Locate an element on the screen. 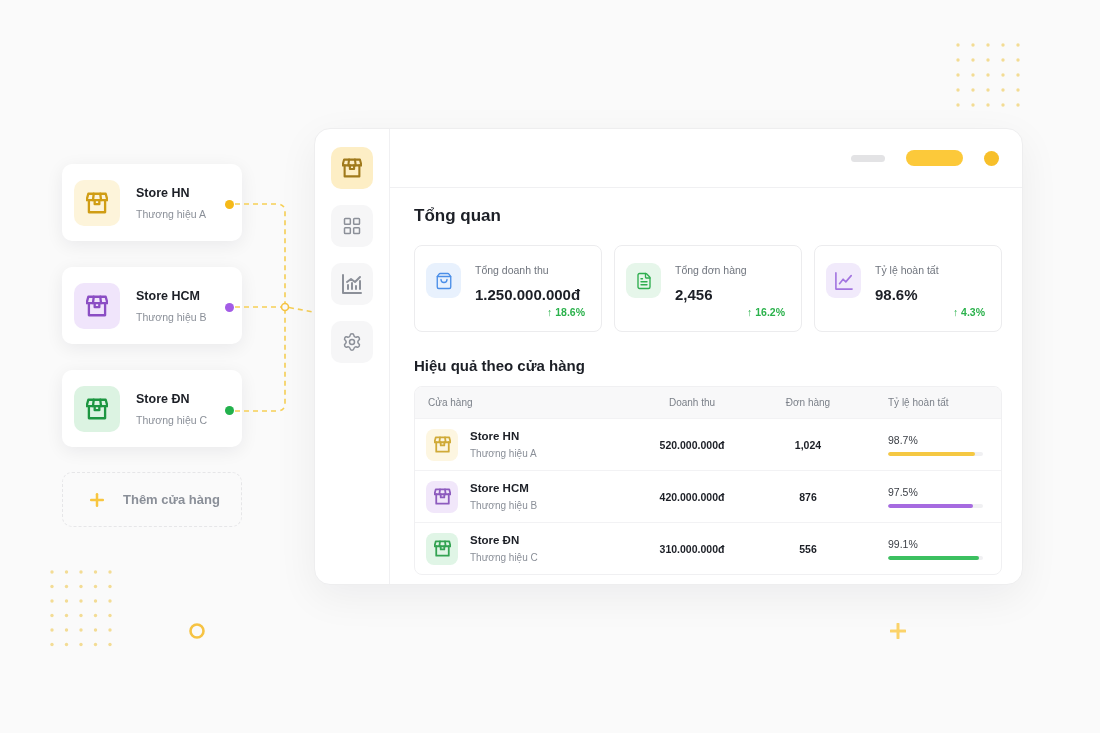  ring-icon is located at coordinates (197, 631).